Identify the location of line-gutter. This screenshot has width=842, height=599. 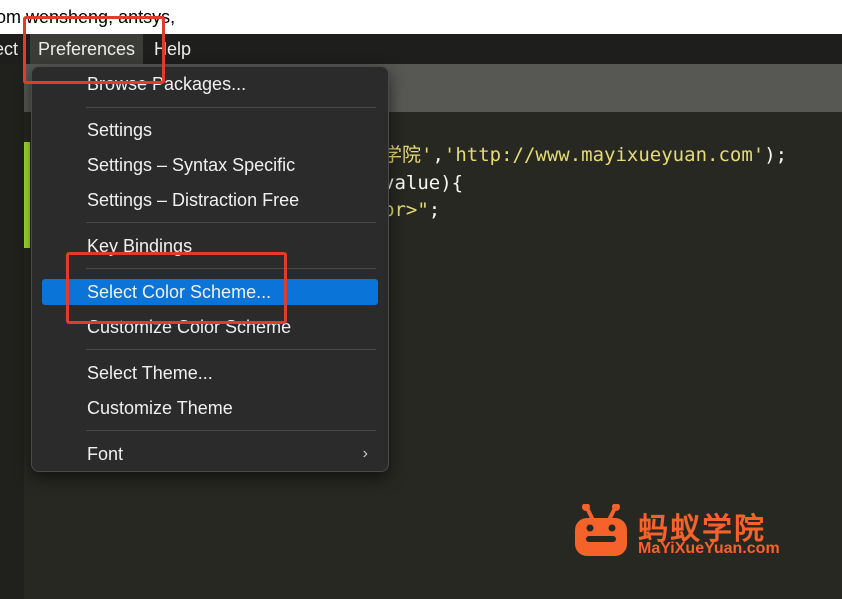
(12, 331).